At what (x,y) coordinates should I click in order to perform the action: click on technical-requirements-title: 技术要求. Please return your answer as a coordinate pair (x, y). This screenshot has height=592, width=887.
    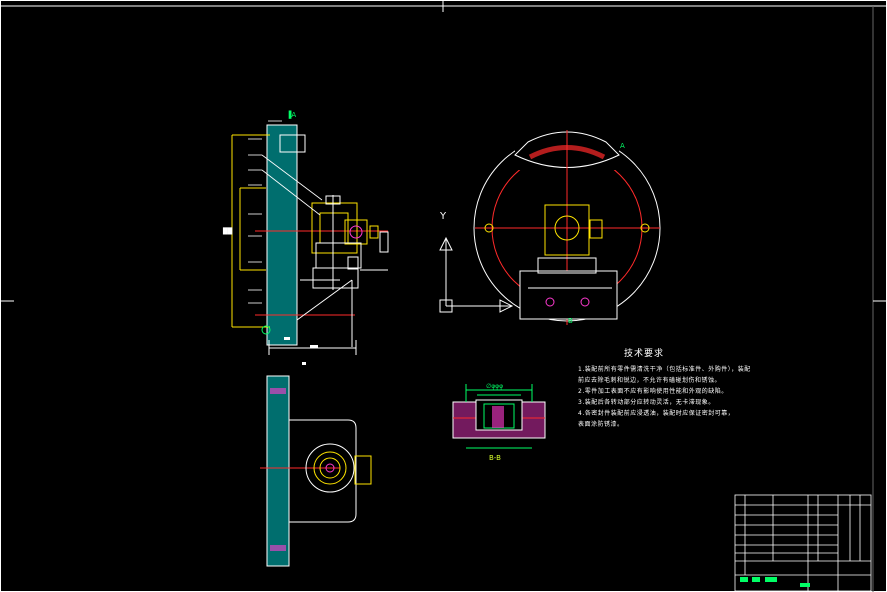
    Looking at the image, I should click on (644, 354).